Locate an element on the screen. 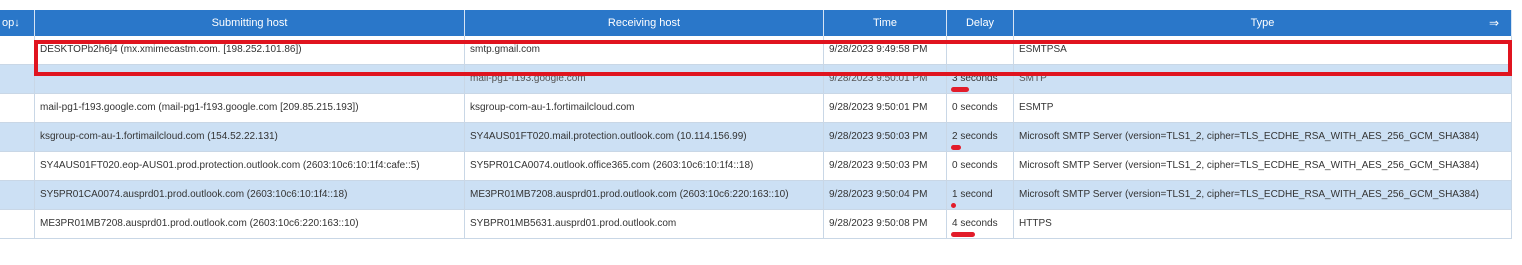 The image size is (1522, 265). column-header-submitting-host: Submitting host is located at coordinates (250, 23).